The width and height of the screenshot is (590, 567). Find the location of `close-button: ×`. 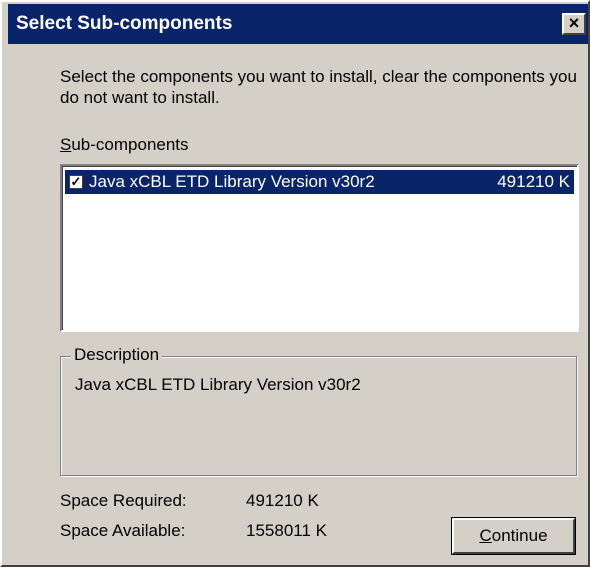

close-button: × is located at coordinates (574, 24).